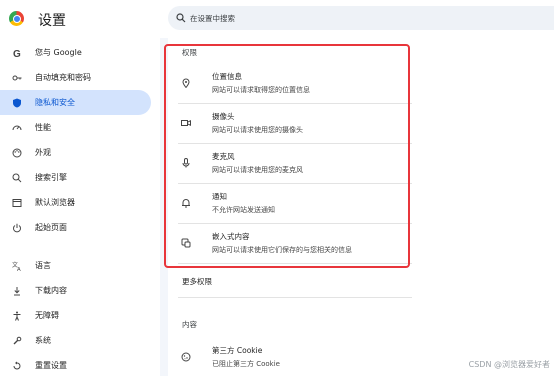 This screenshot has height=376, width=554. Describe the element at coordinates (55, 202) in the screenshot. I see `sidebar-item-label: 默认浏览器` at that location.